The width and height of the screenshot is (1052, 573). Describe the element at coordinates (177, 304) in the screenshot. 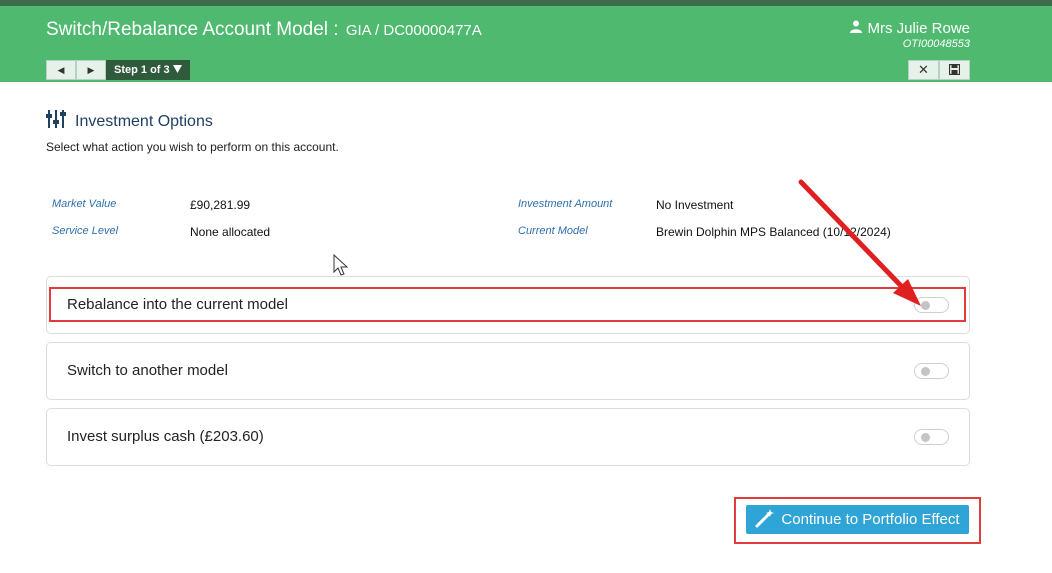

I see `option-label: Rebalance into the current model` at that location.